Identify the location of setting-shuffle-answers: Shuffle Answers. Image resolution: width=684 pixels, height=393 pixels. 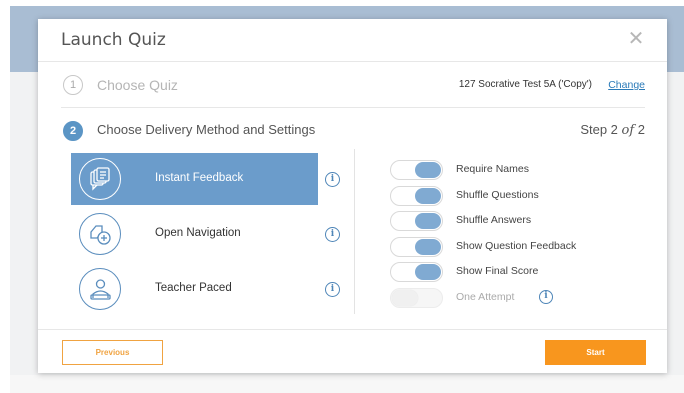
(520, 221).